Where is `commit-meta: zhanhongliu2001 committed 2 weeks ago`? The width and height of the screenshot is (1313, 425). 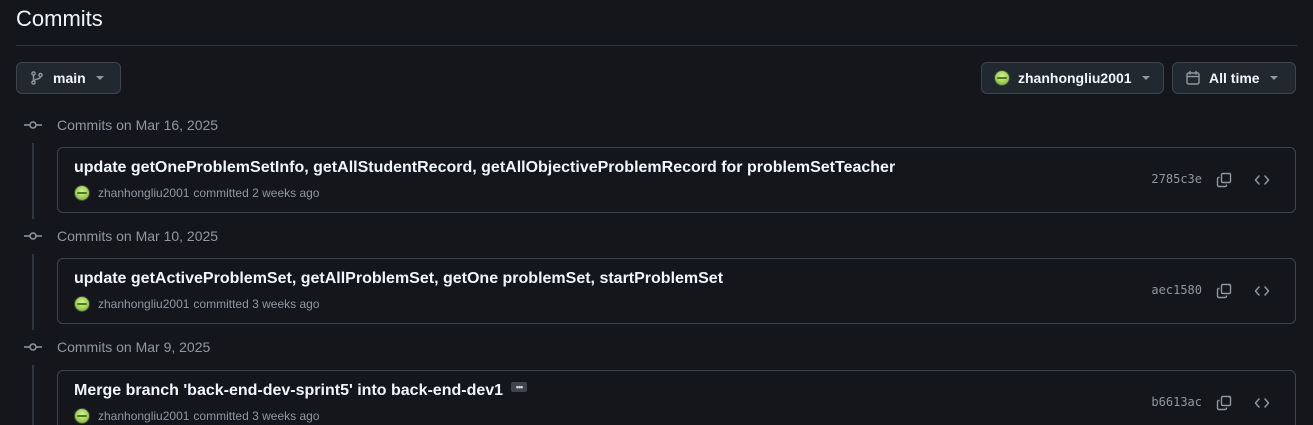
commit-meta: zhanhongliu2001 committed 2 weeks ago is located at coordinates (196, 193).